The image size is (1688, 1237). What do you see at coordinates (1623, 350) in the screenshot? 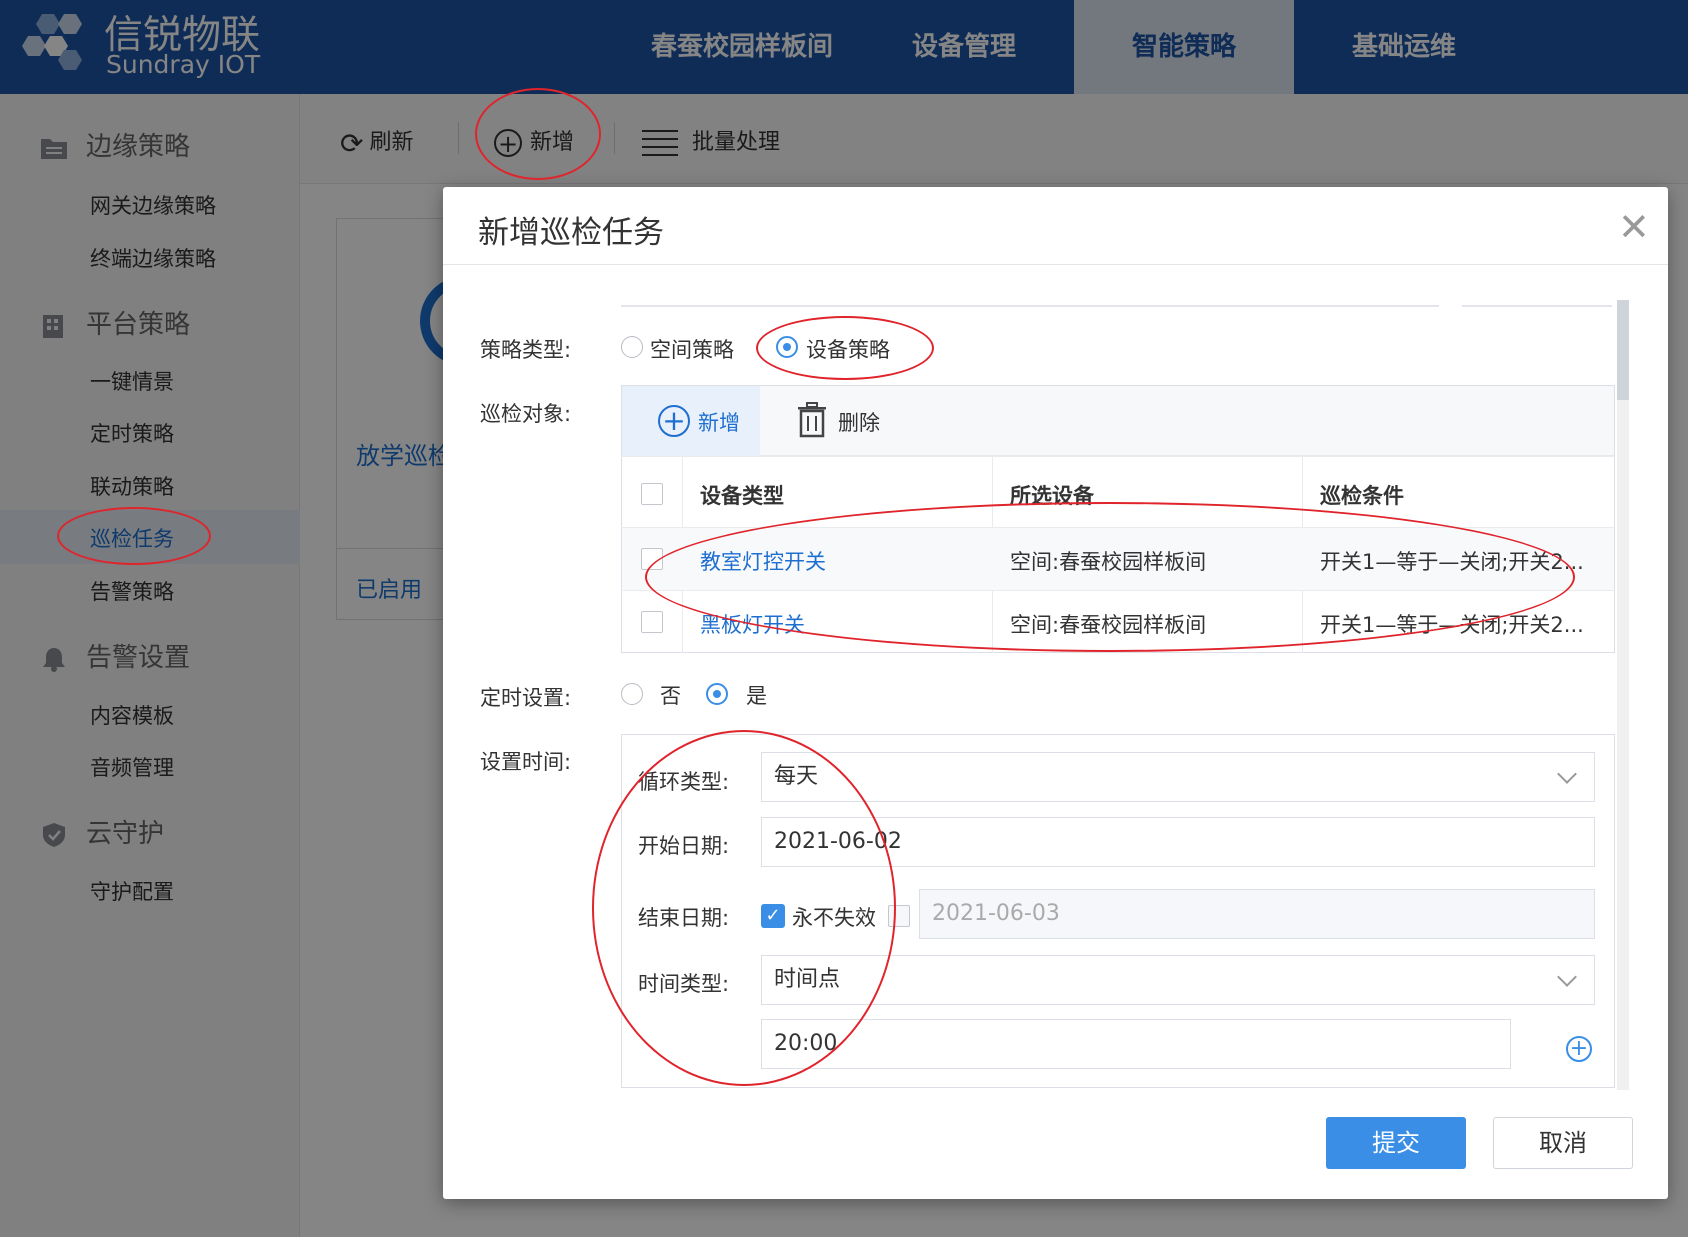
I see `dialog-scrollbar-thumb` at bounding box center [1623, 350].